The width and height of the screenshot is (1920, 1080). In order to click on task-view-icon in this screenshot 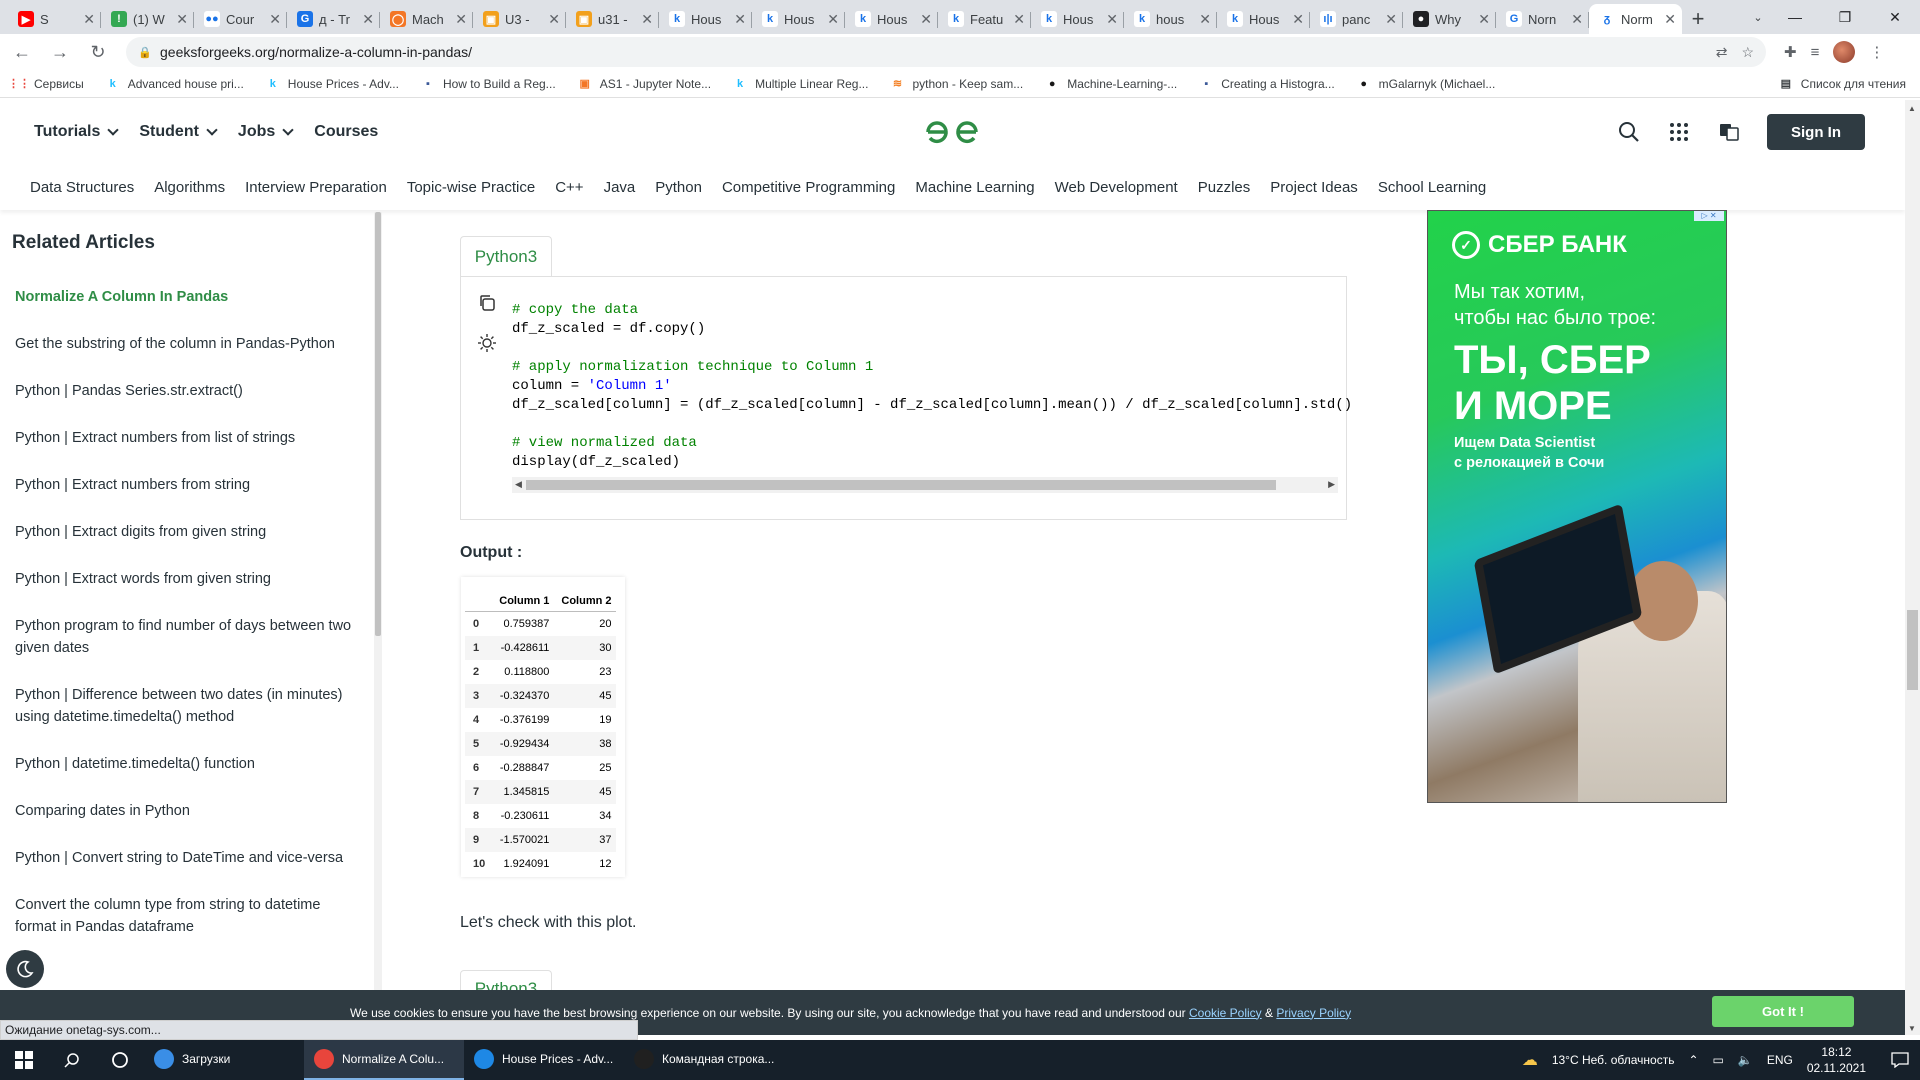, I will do `click(120, 1060)`.